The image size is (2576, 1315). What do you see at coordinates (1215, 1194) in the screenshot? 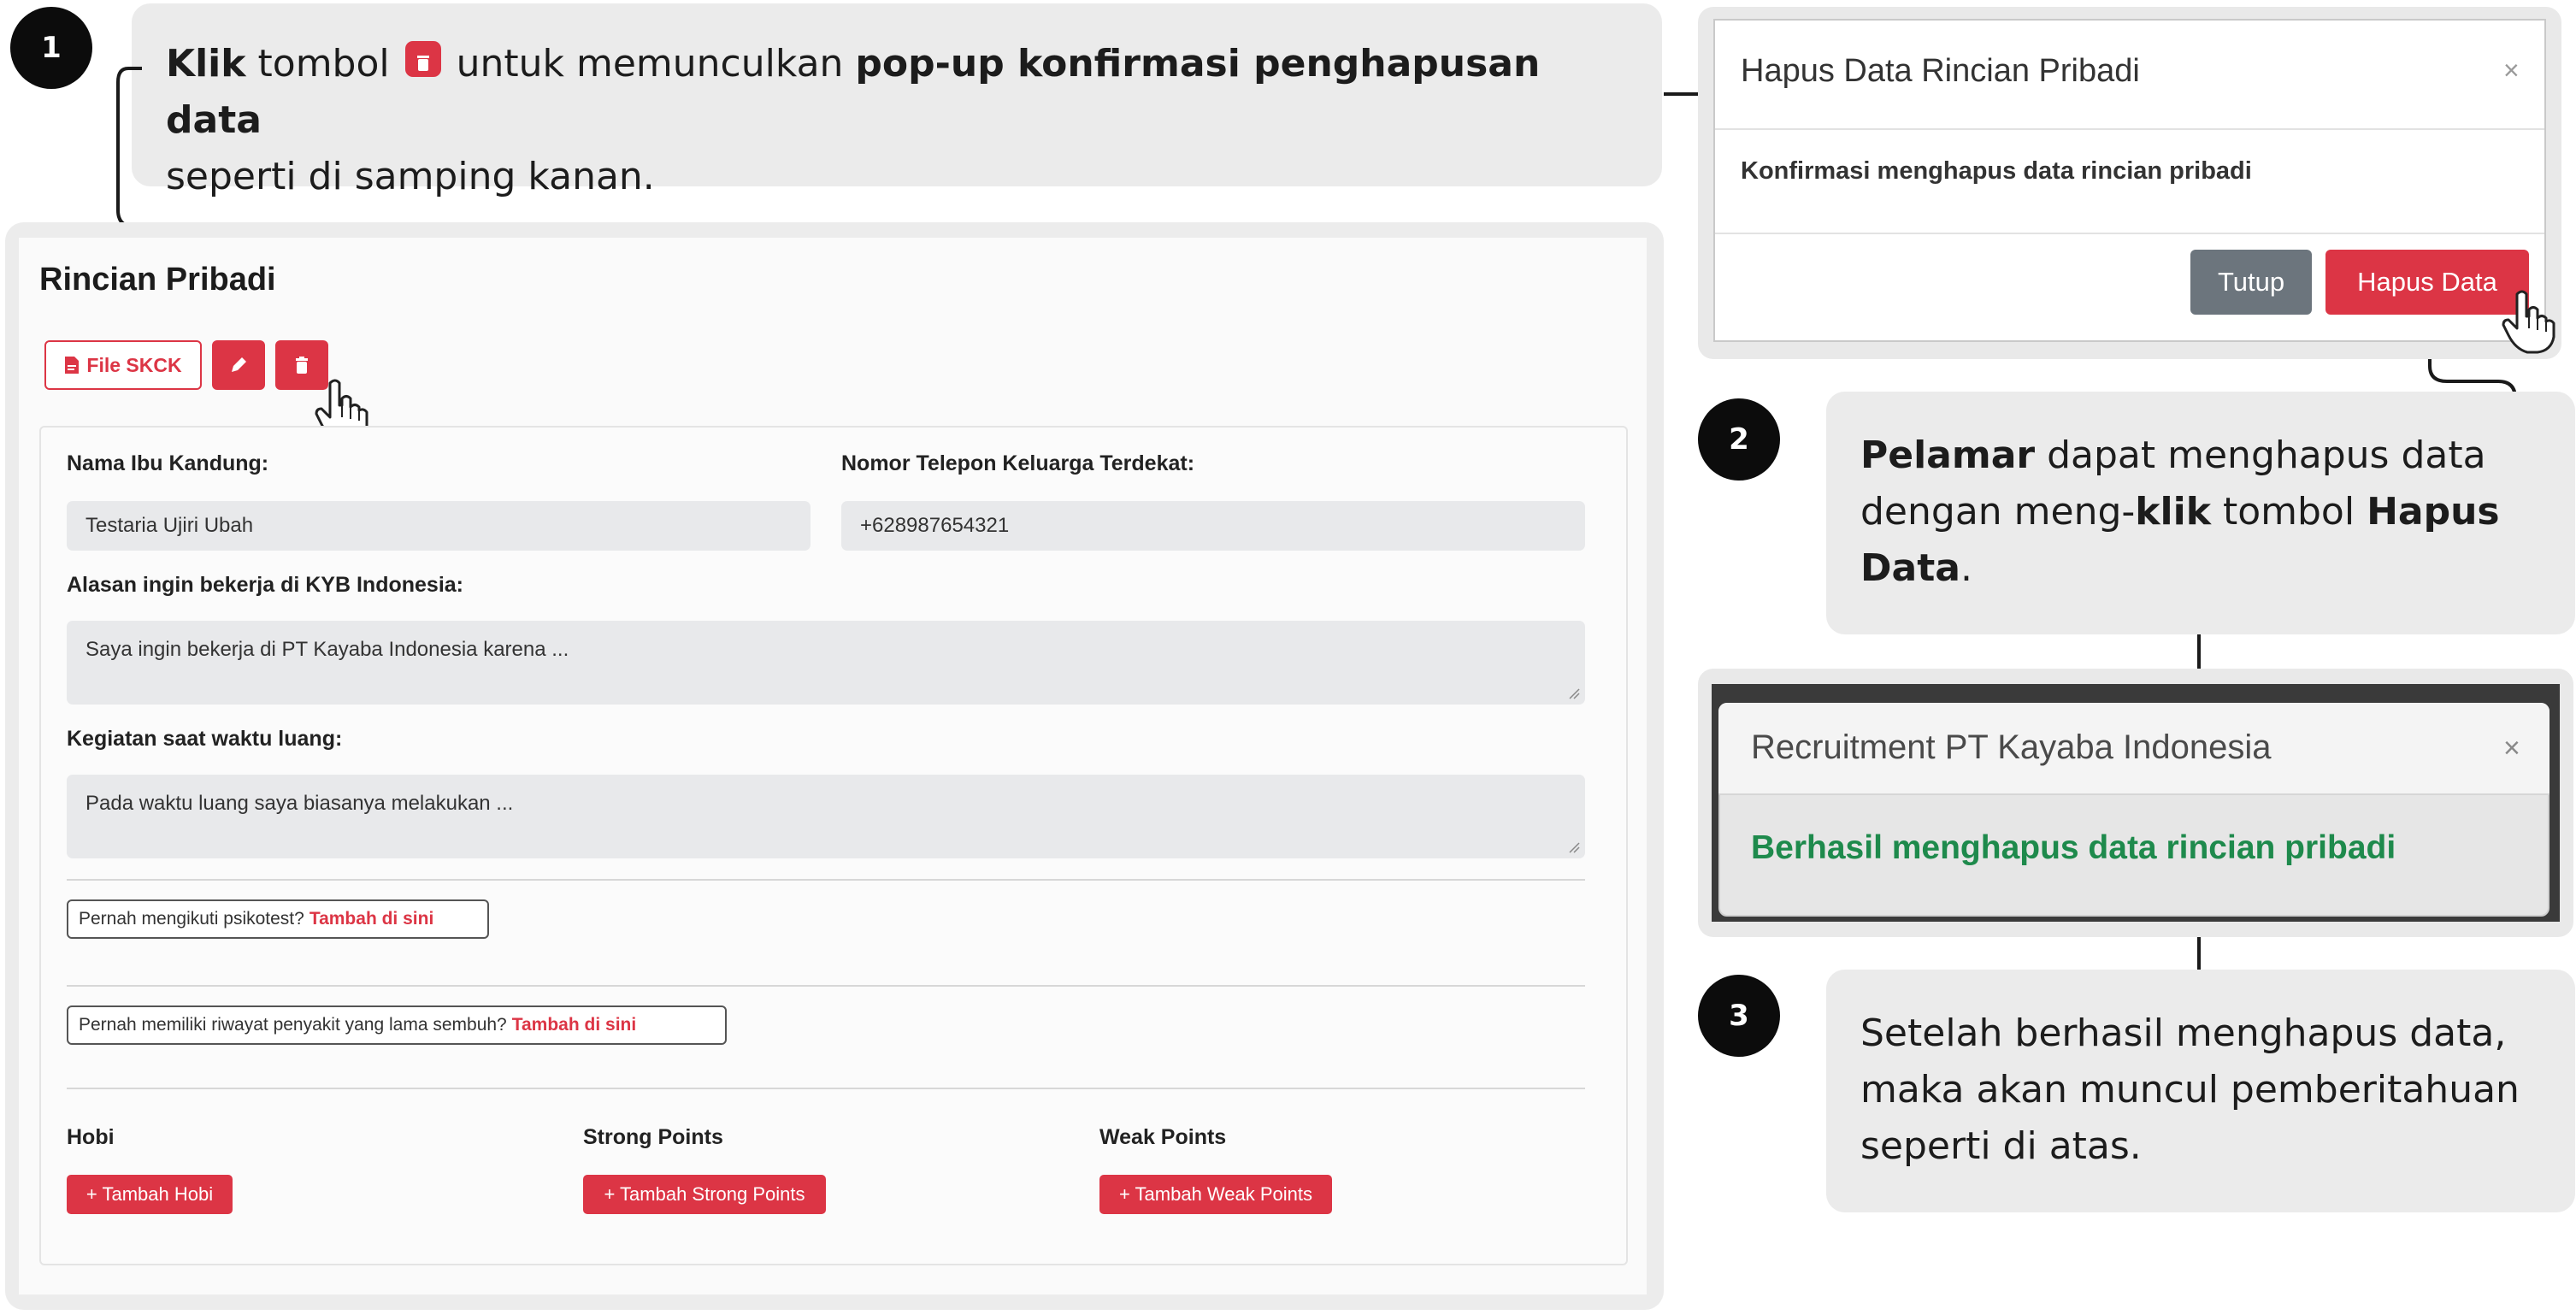
I see `add-weak-points-button: + Tambah Weak Points` at bounding box center [1215, 1194].